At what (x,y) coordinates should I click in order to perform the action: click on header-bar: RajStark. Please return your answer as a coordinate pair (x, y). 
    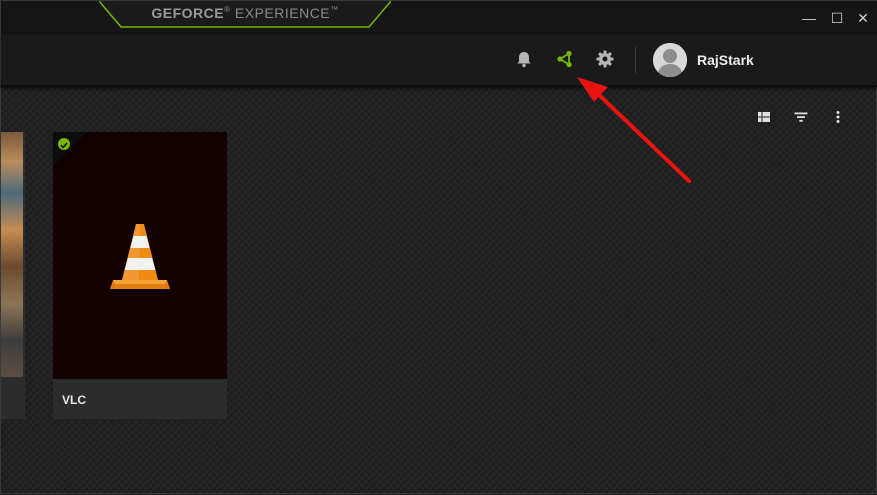
    Looking at the image, I should click on (439, 61).